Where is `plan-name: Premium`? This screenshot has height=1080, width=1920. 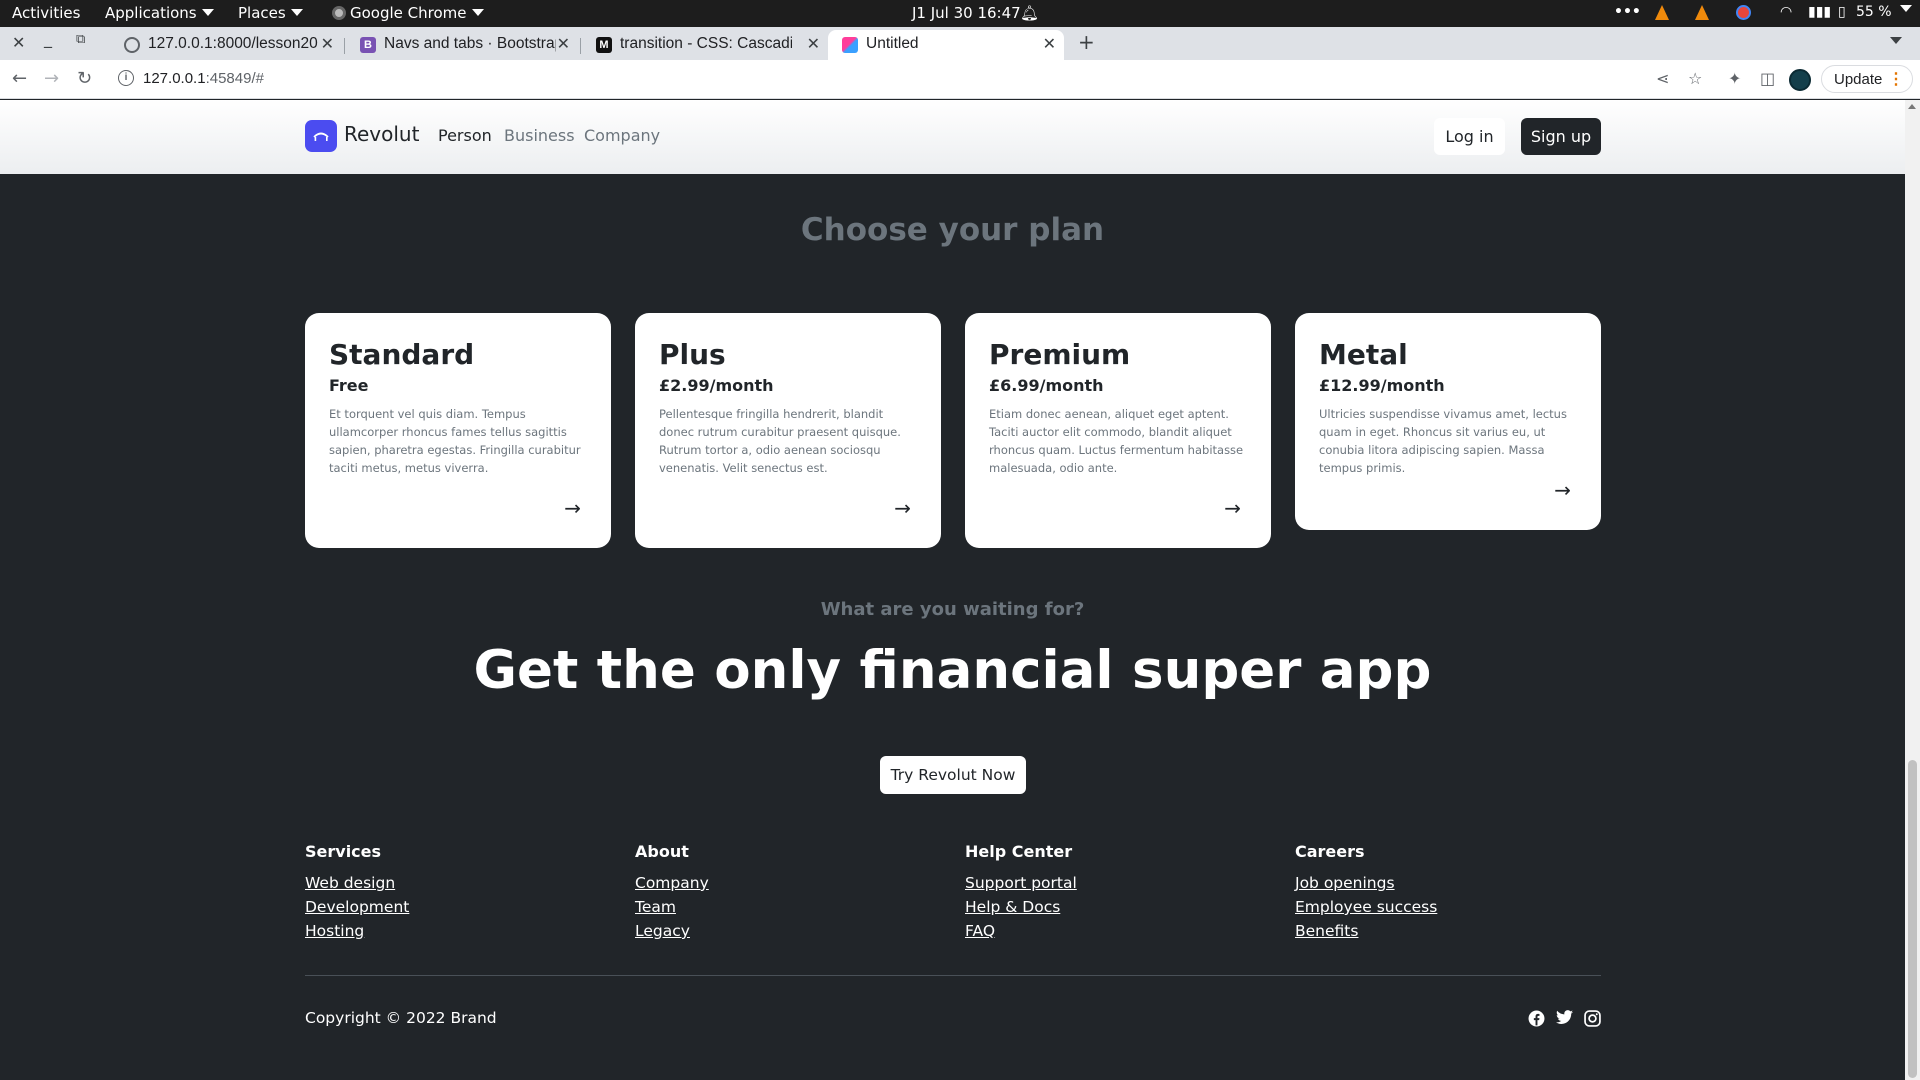
plan-name: Premium is located at coordinates (1060, 354).